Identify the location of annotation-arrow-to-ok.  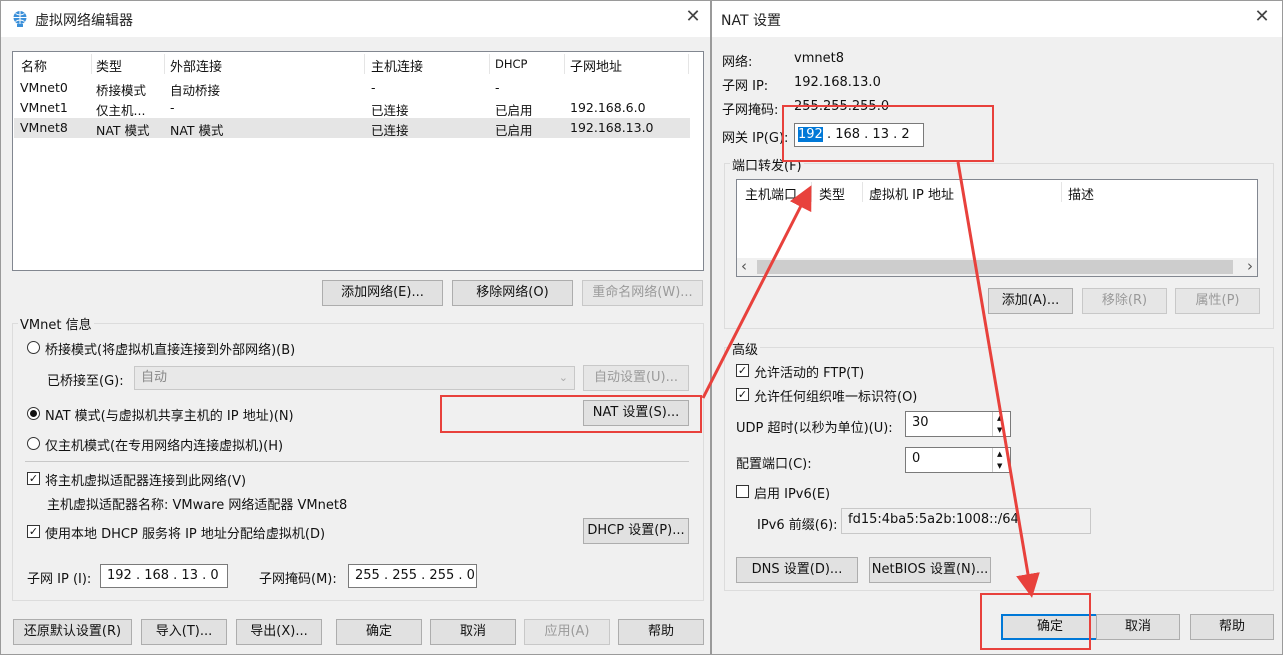
(998, 379).